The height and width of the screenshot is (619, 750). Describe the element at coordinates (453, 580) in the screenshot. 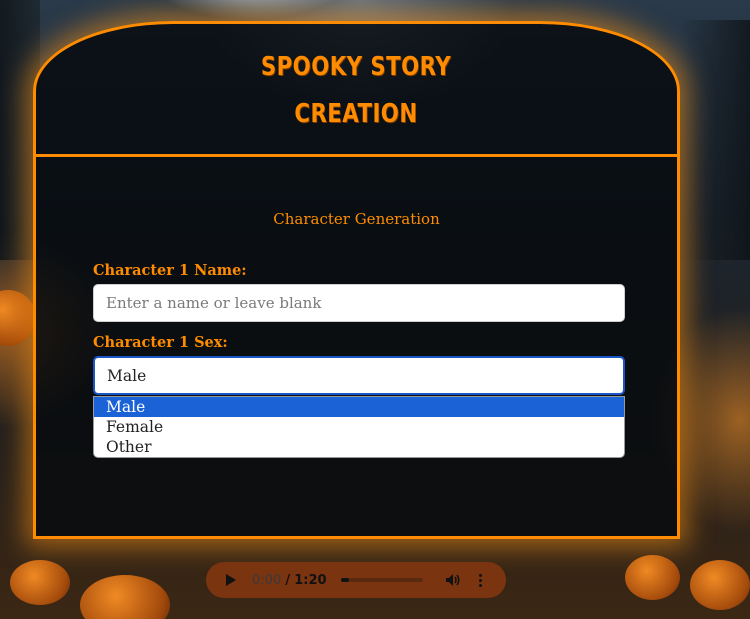

I see `volume-icon` at that location.